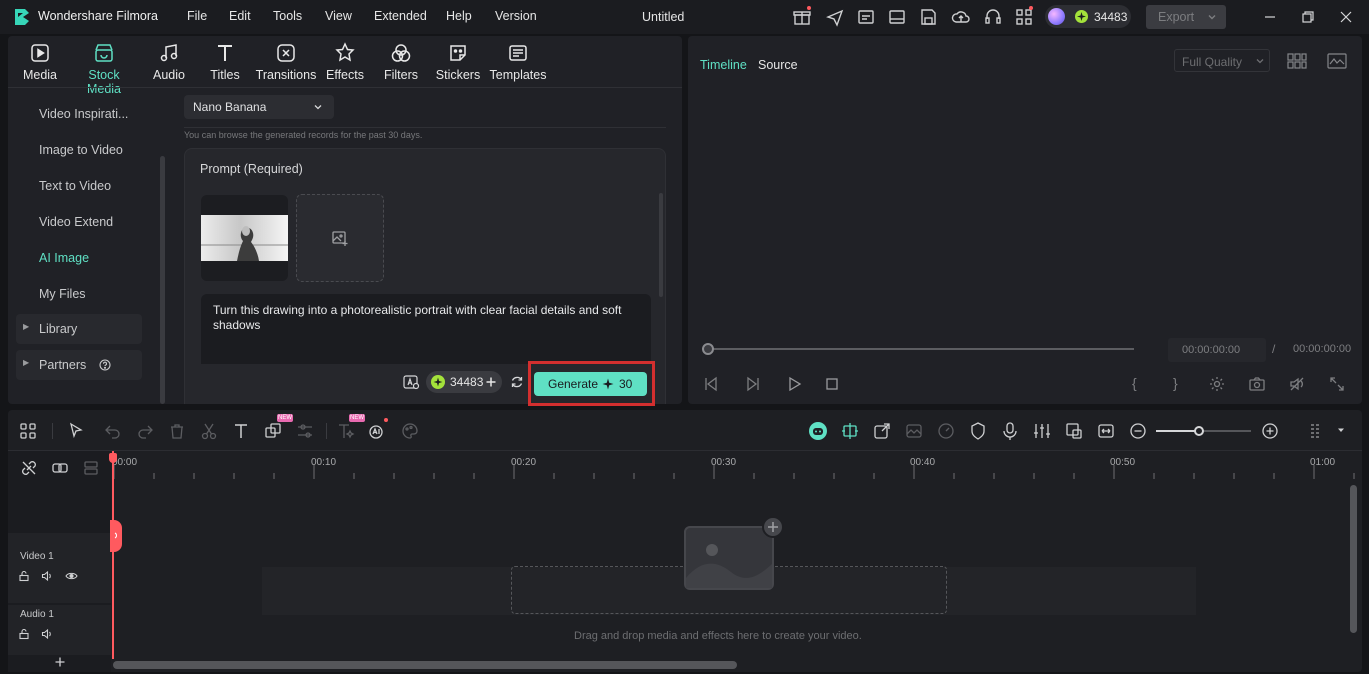  Describe the element at coordinates (162, 280) in the screenshot. I see `sidebar-scrollbar` at that location.